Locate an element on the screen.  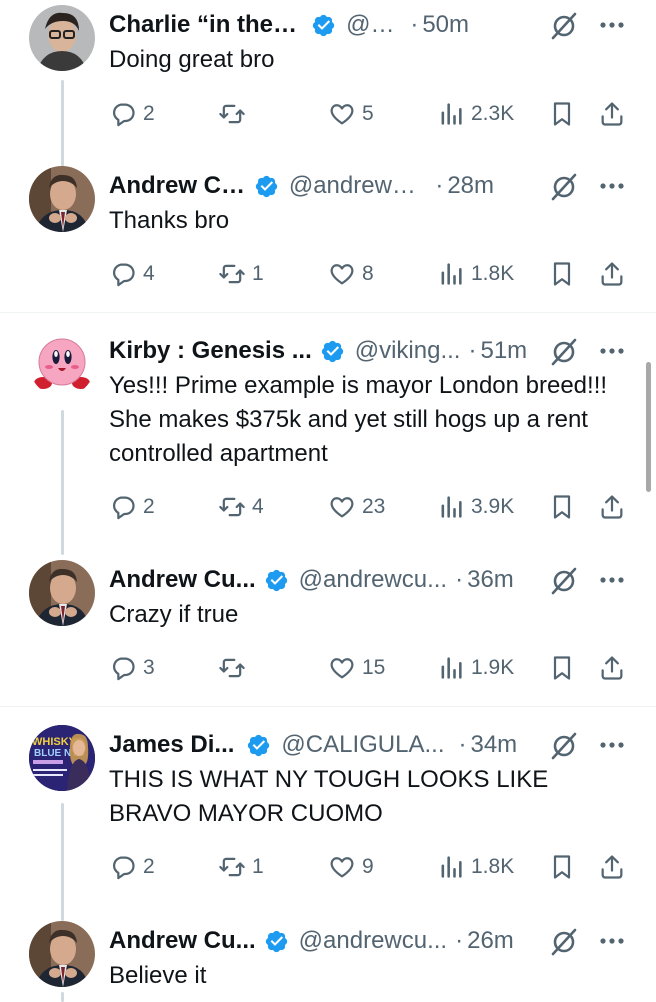
view-count: 1.9K is located at coordinates (493, 667).